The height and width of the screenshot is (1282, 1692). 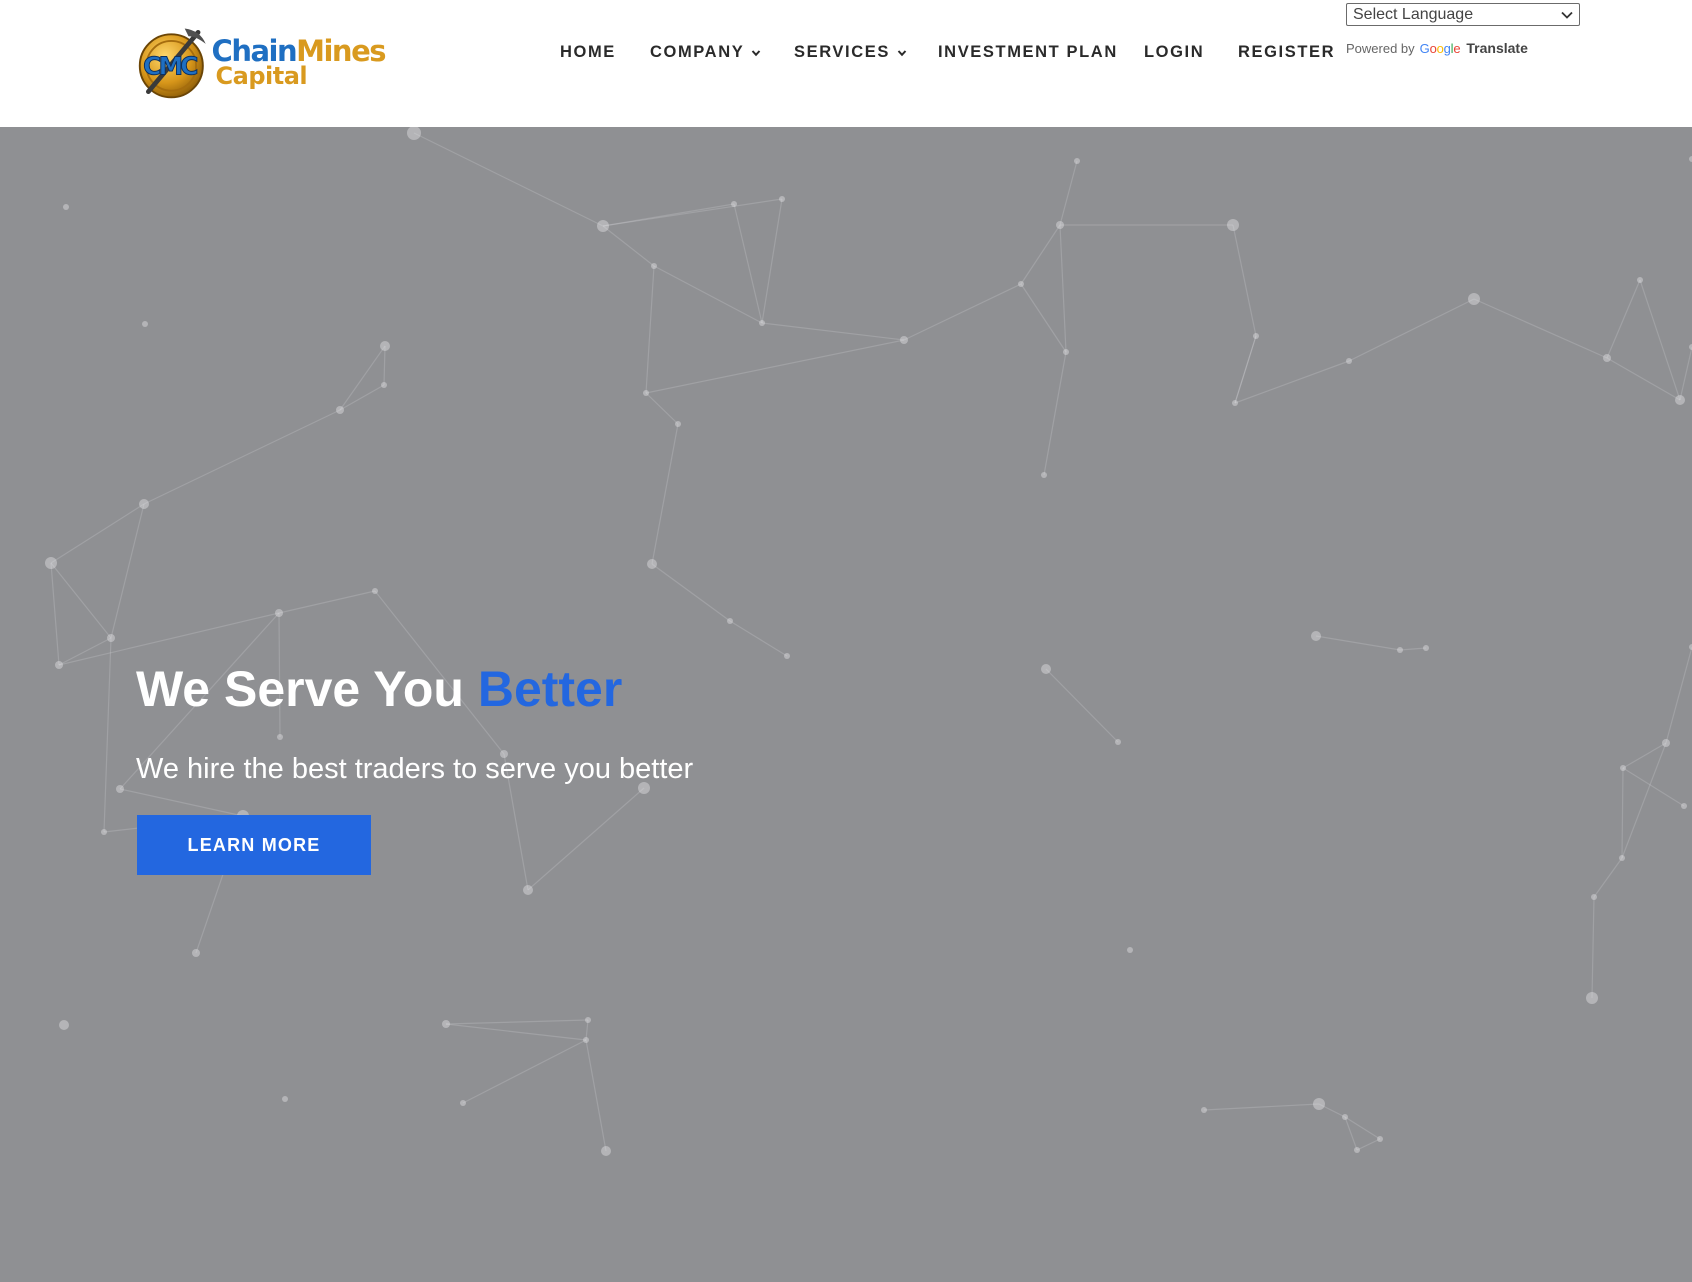 I want to click on hero-title-main: We Serve You, so click(x=300, y=689).